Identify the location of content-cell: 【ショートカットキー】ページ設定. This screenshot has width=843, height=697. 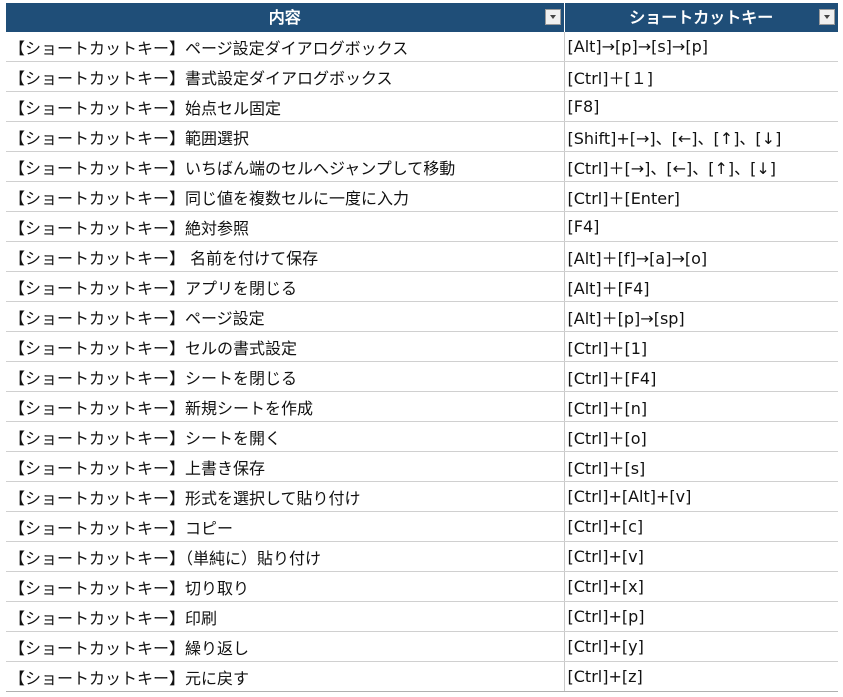
(285, 316).